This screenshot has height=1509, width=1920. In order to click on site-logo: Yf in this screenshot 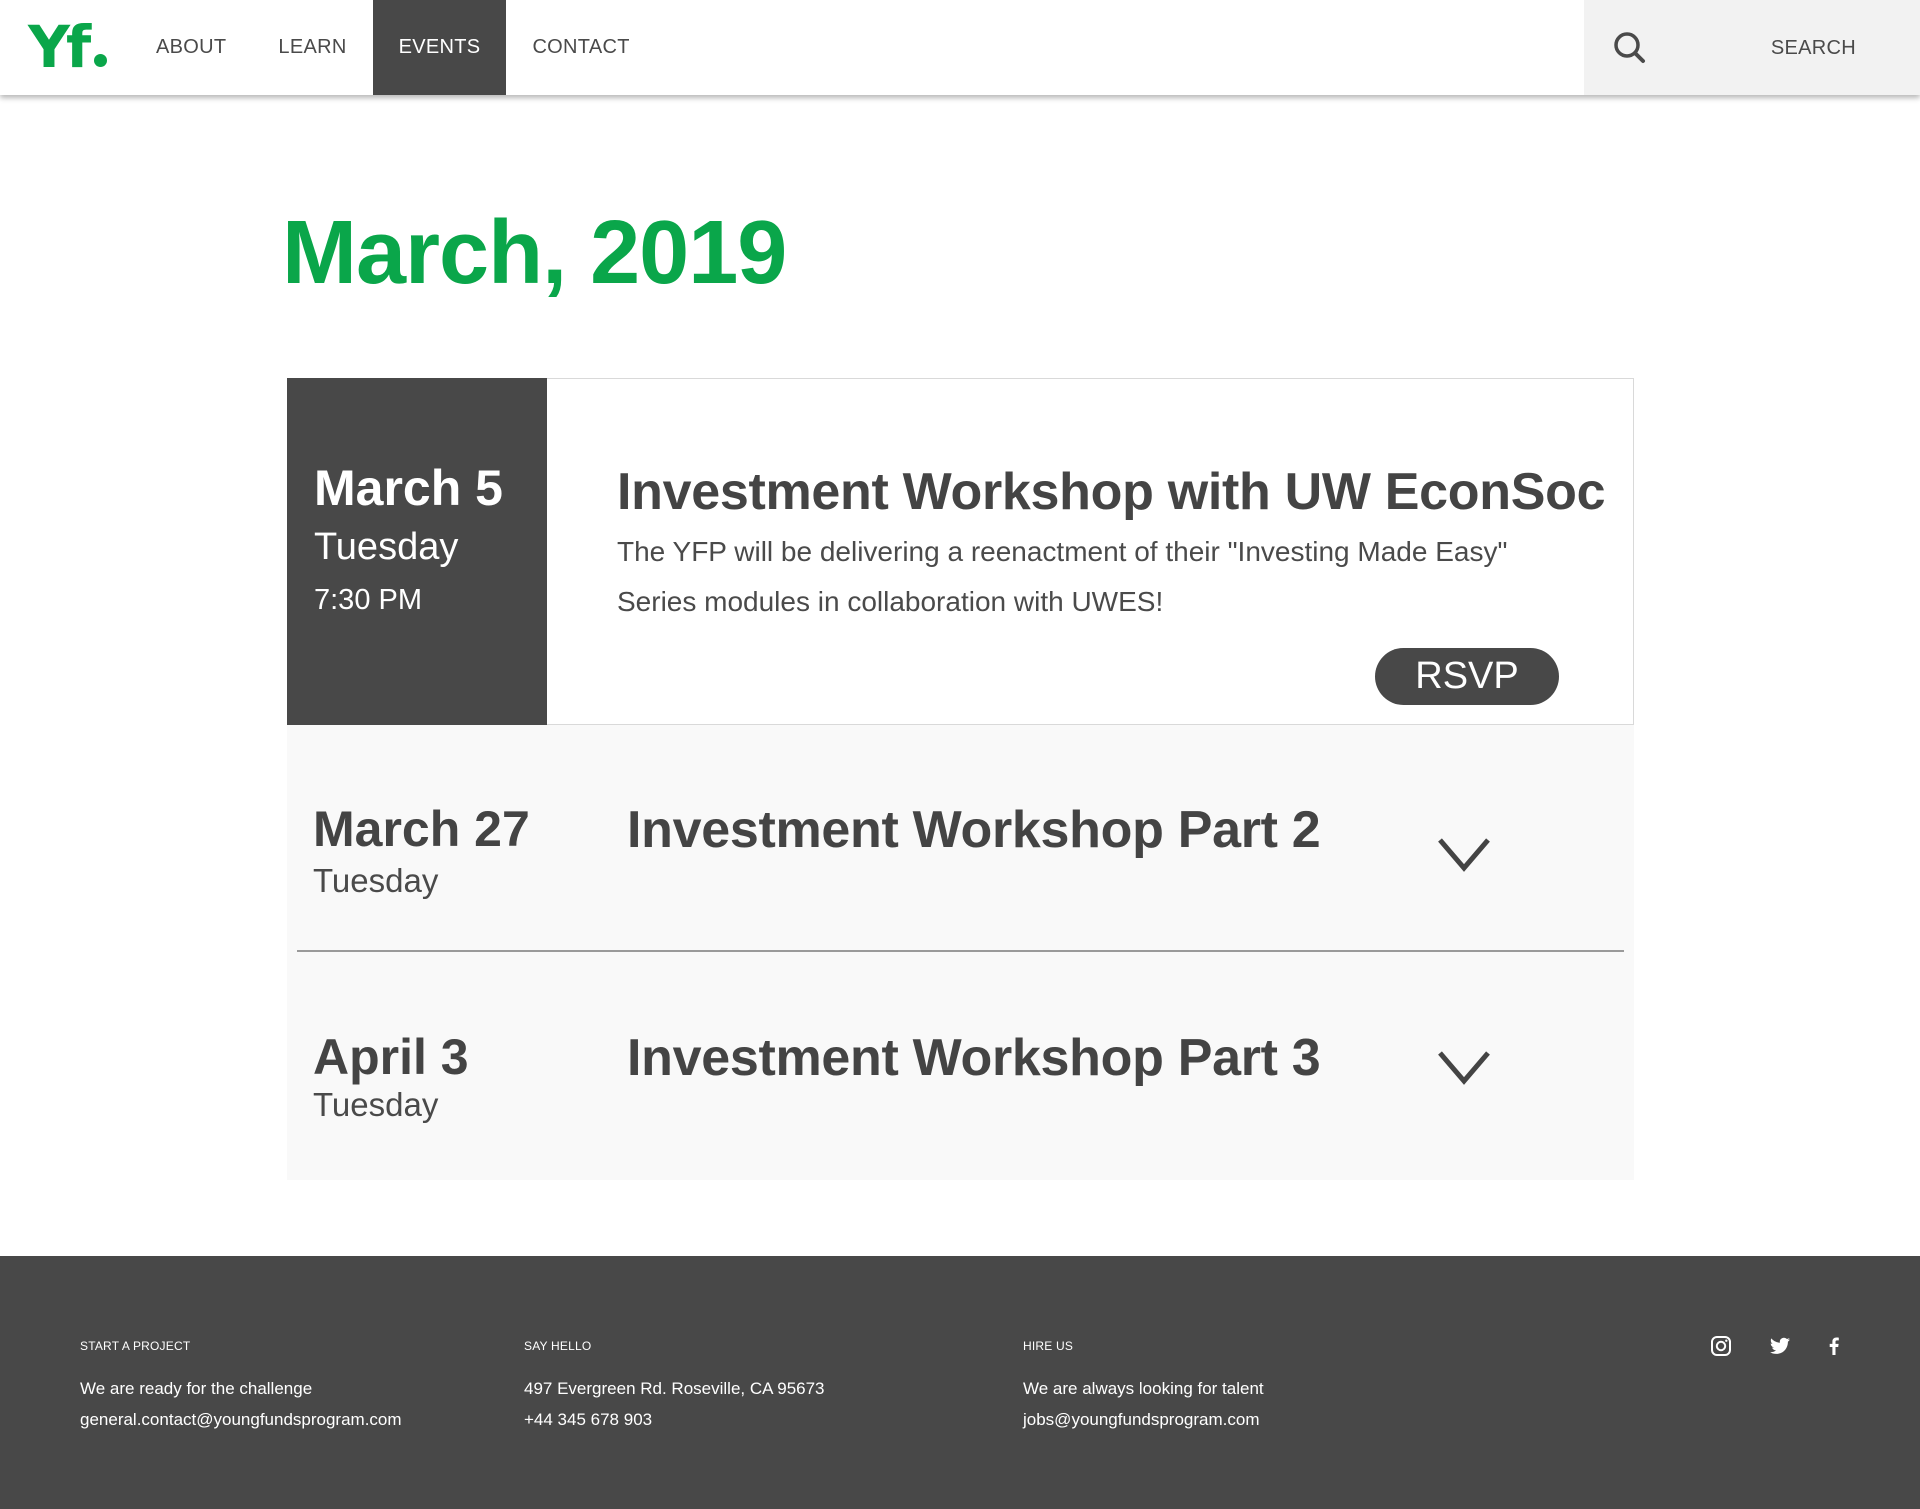, I will do `click(68, 47)`.